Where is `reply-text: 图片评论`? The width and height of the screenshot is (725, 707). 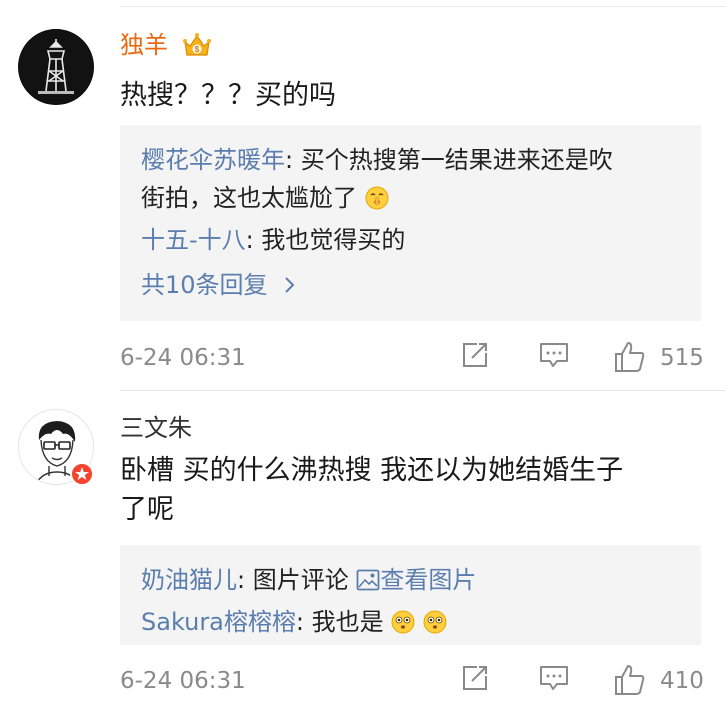
reply-text: 图片评论 is located at coordinates (304, 580).